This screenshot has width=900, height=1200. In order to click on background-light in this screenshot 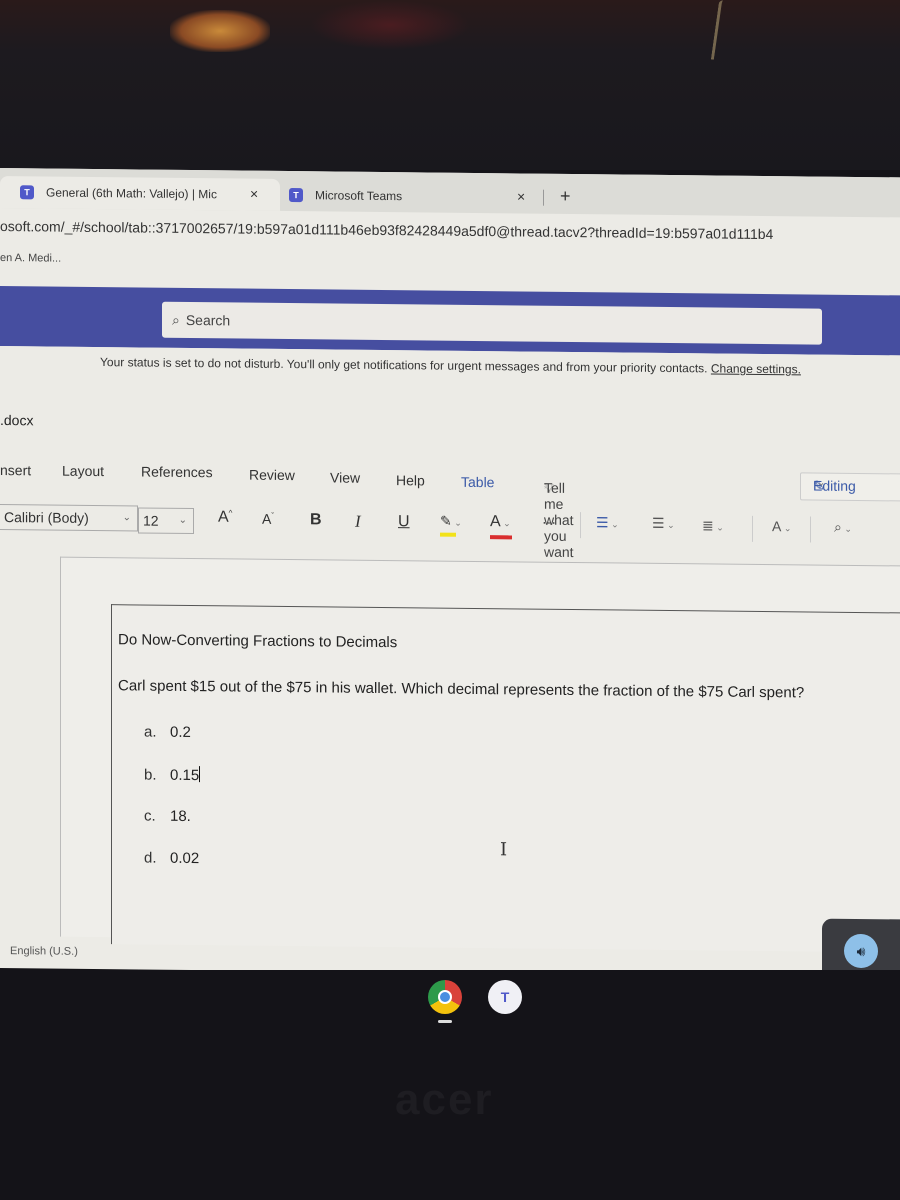, I will do `click(220, 31)`.